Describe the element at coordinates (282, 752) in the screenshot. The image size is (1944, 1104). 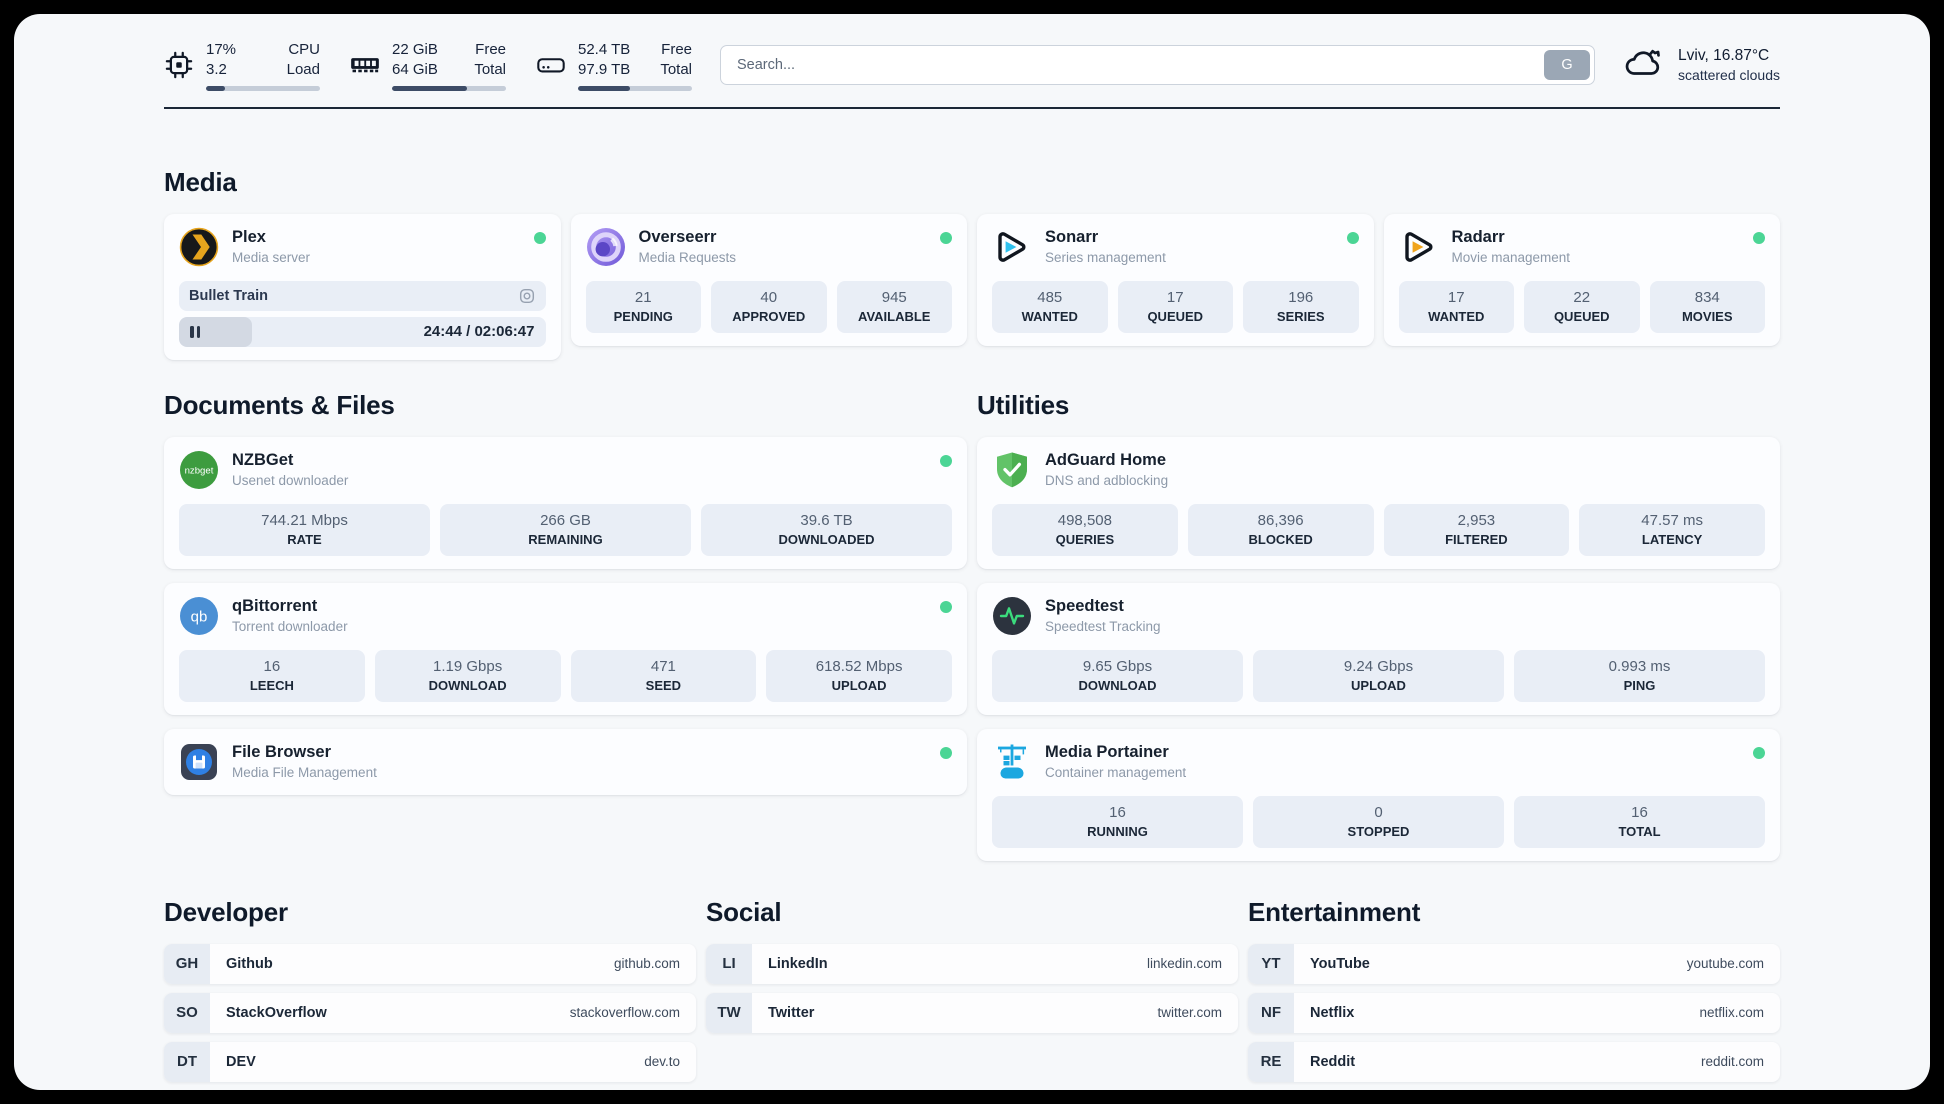
I see `app-name: File Browser` at that location.